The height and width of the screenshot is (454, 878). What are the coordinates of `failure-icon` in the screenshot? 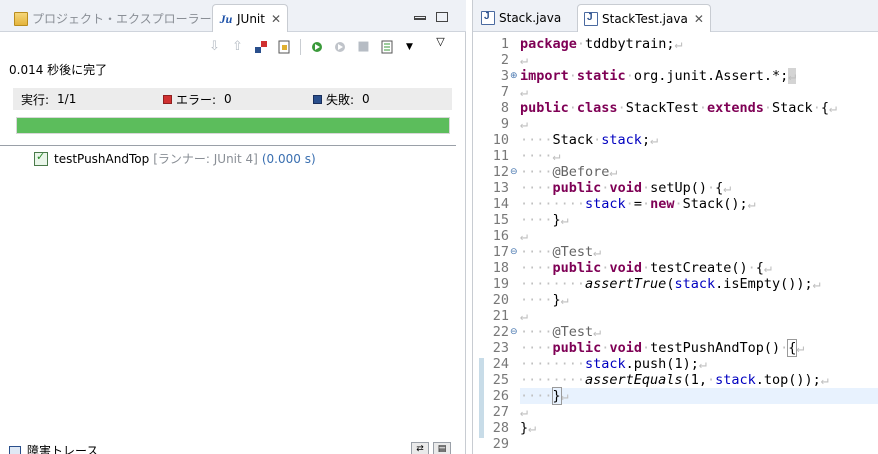 It's located at (317, 99).